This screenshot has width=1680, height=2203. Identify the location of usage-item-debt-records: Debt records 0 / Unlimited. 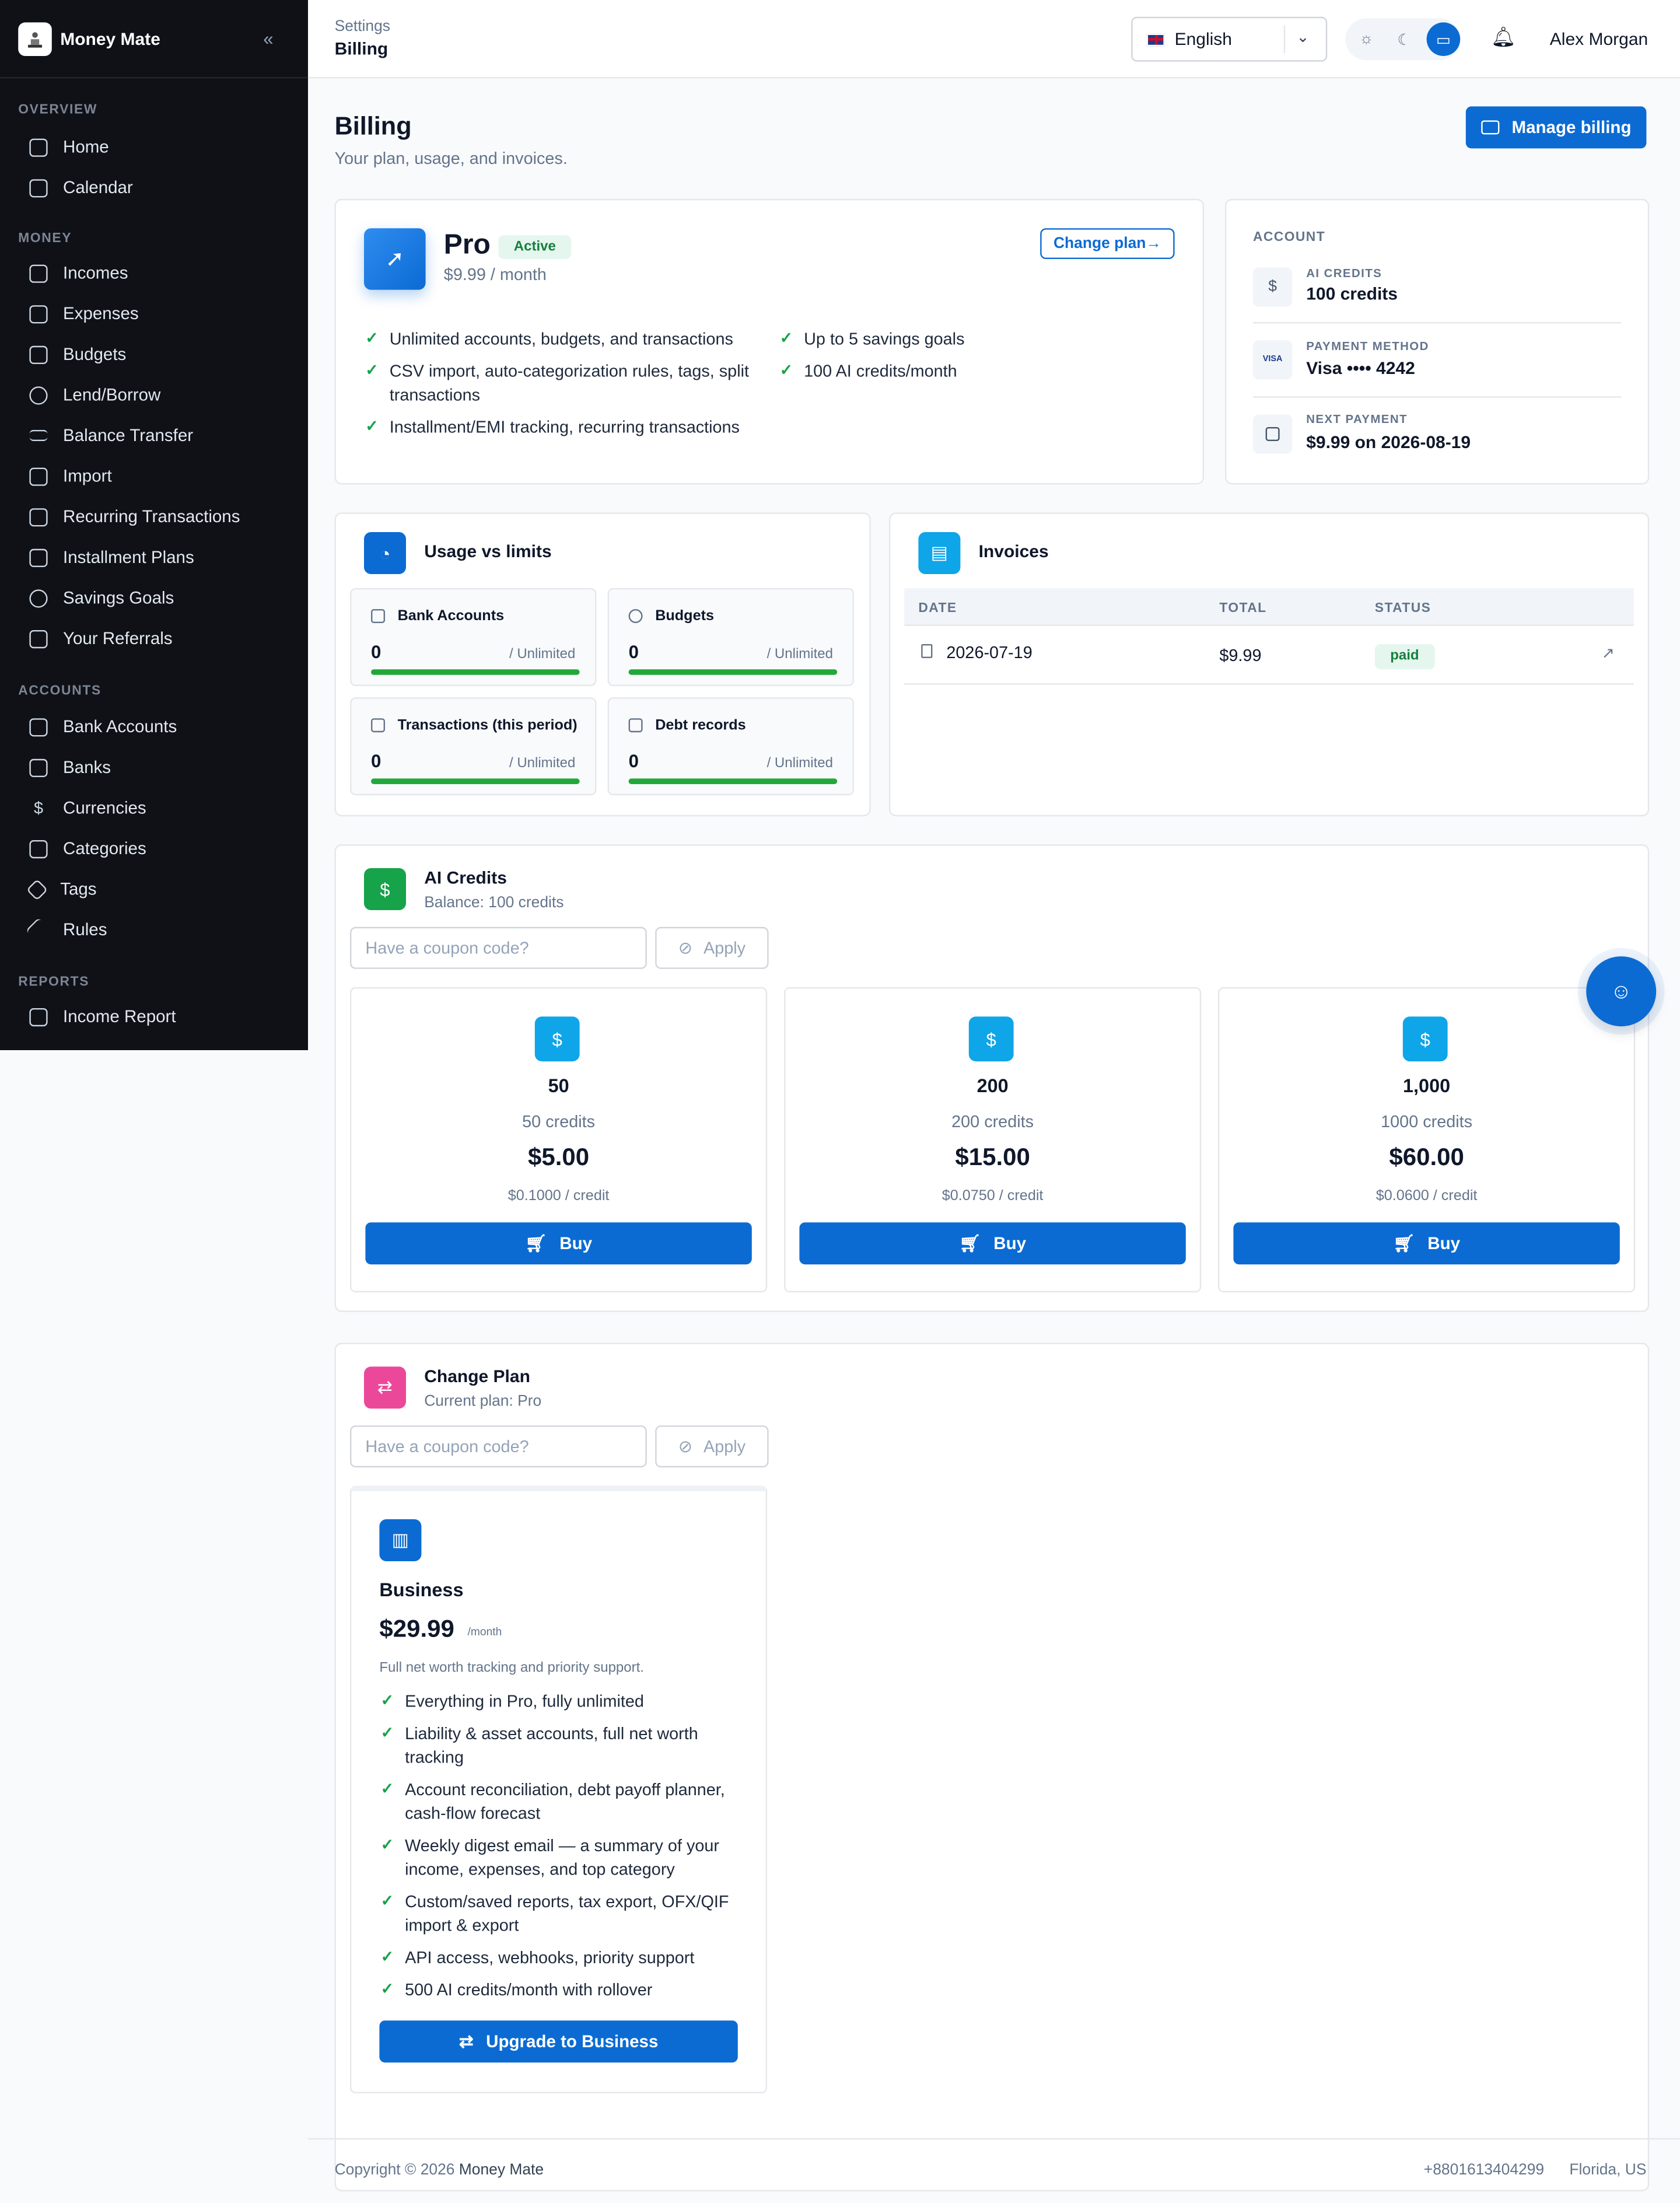
(730, 747).